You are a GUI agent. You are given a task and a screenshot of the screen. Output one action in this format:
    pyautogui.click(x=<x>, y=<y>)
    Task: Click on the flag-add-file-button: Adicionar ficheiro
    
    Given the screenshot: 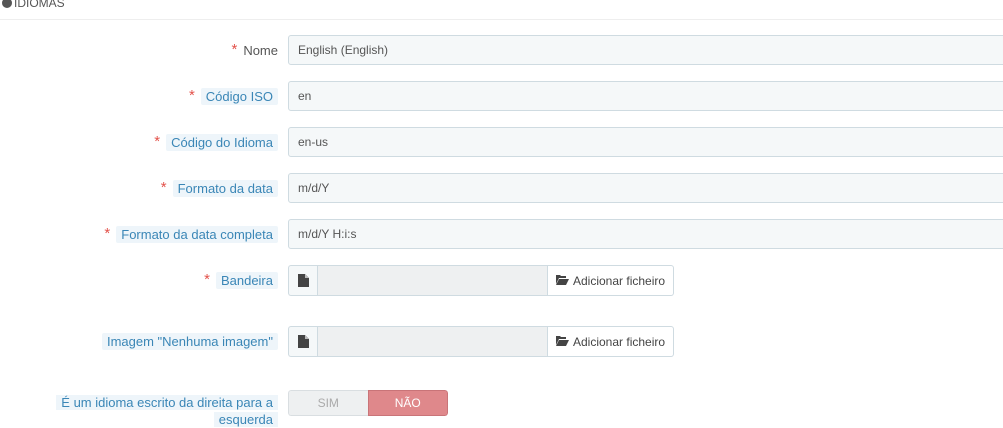 What is the action you would take?
    pyautogui.click(x=611, y=280)
    